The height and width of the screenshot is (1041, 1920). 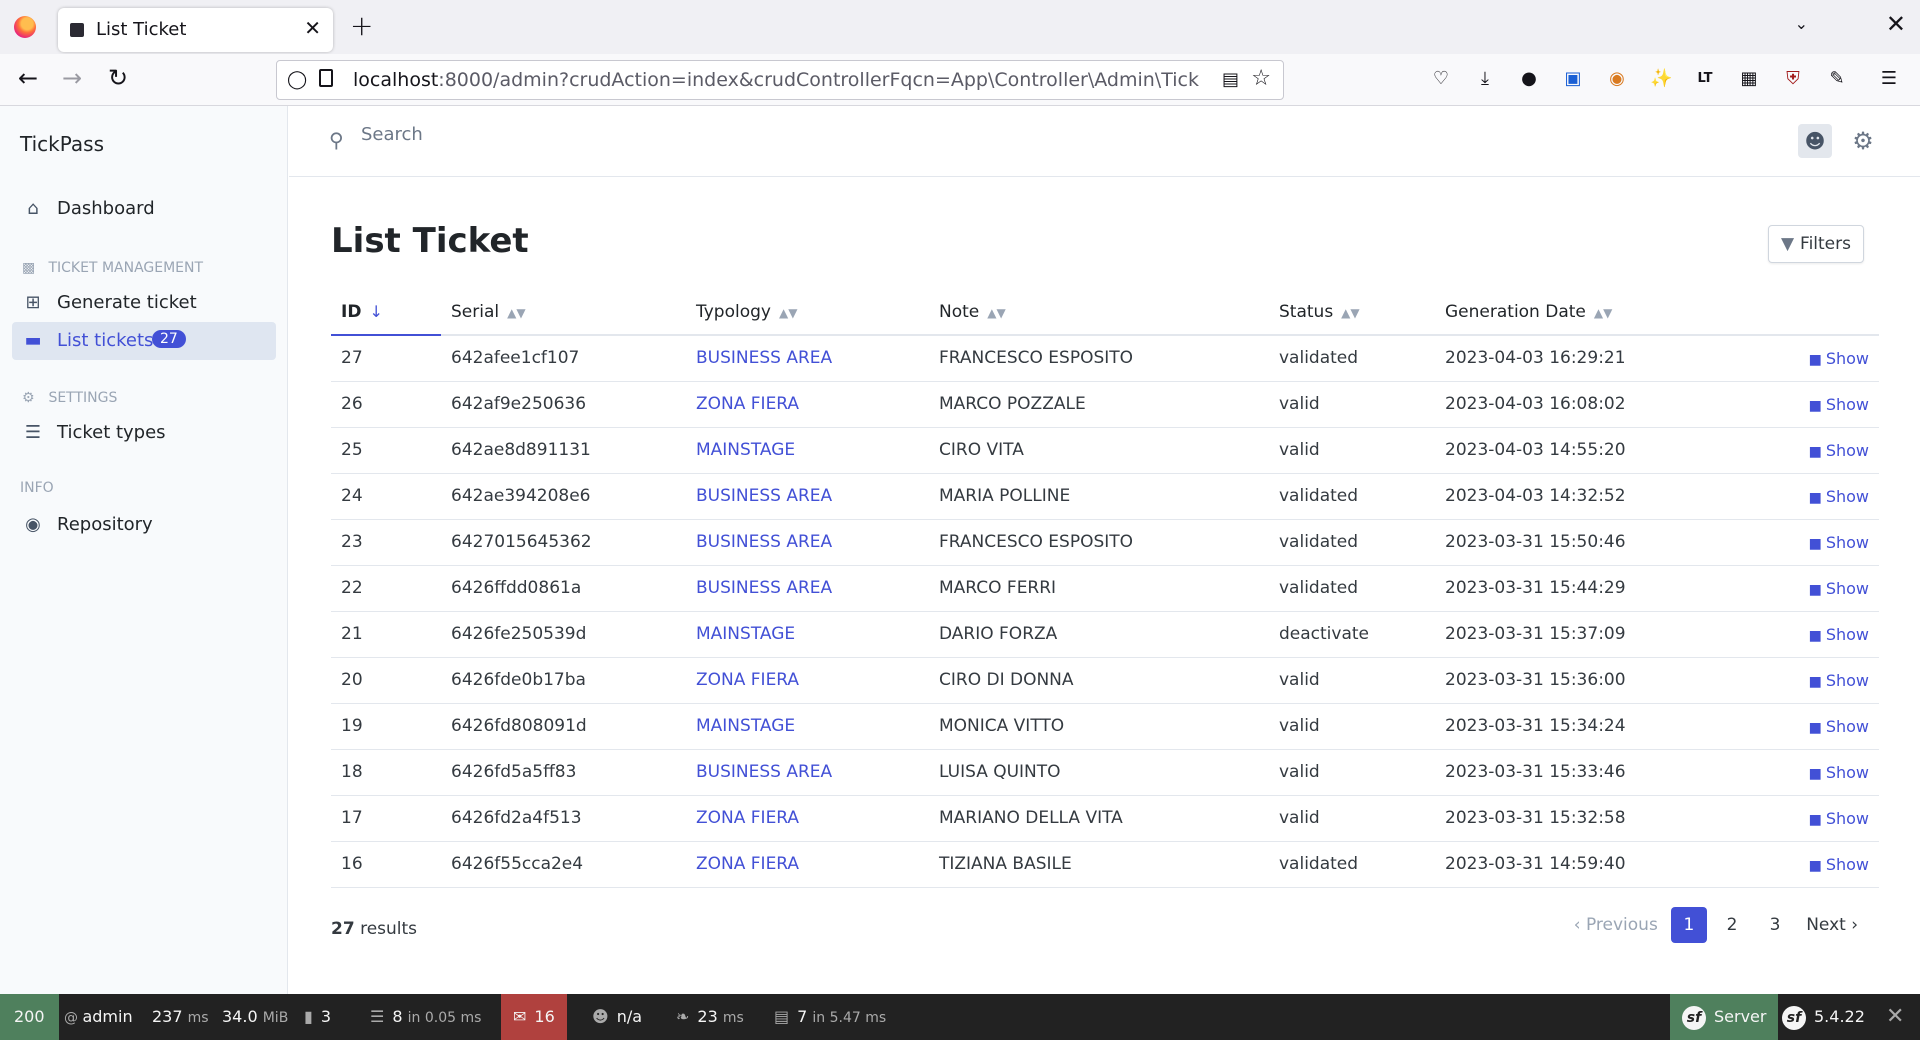 What do you see at coordinates (1749, 79) in the screenshot?
I see `apps-grid-icon: ▦` at bounding box center [1749, 79].